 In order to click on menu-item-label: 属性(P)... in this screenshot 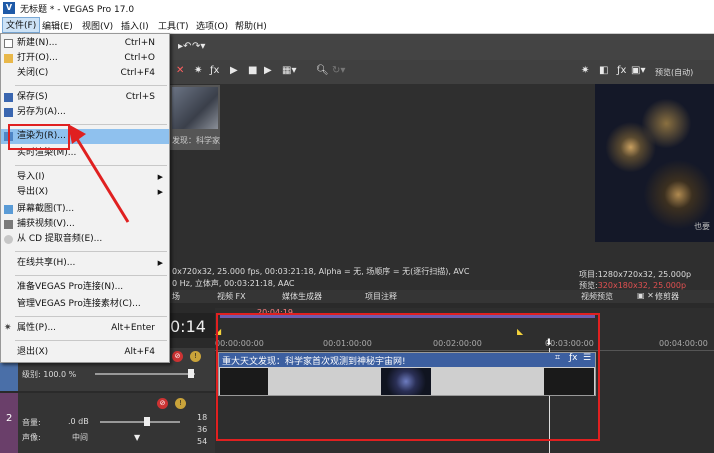, I will do `click(37, 328)`.